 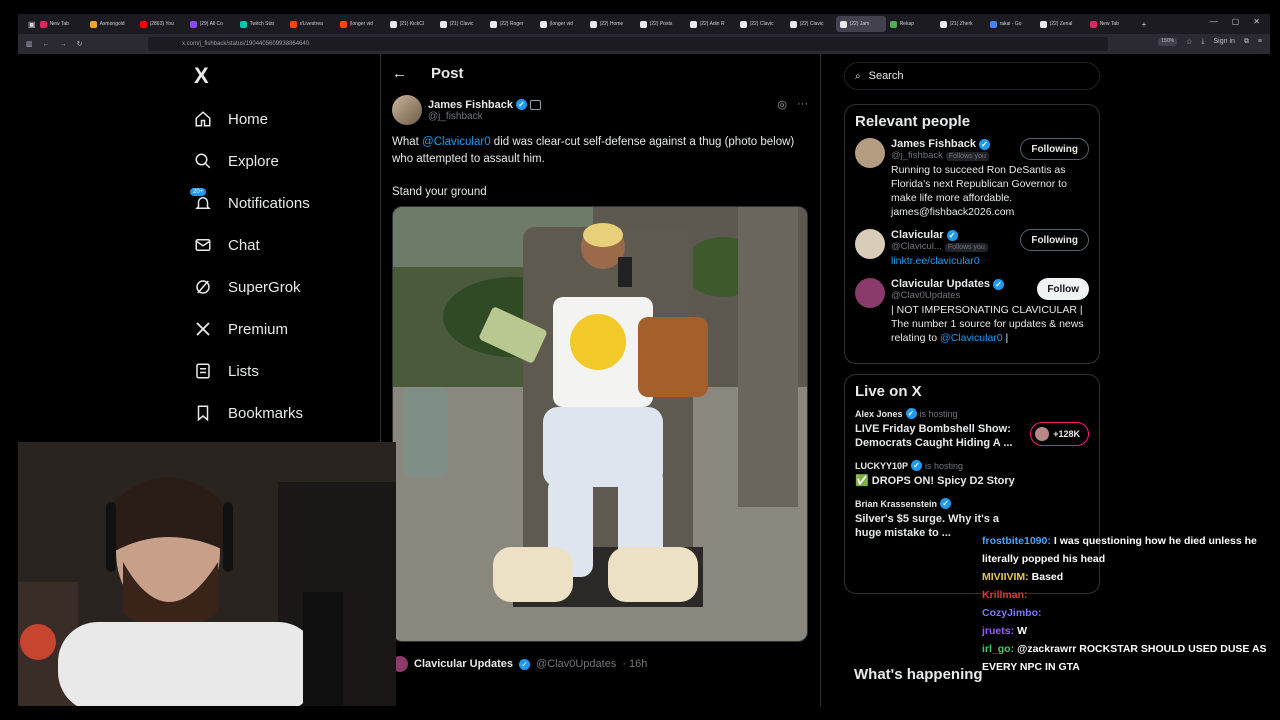 What do you see at coordinates (1047, 577) in the screenshot?
I see `chat-text: Based` at bounding box center [1047, 577].